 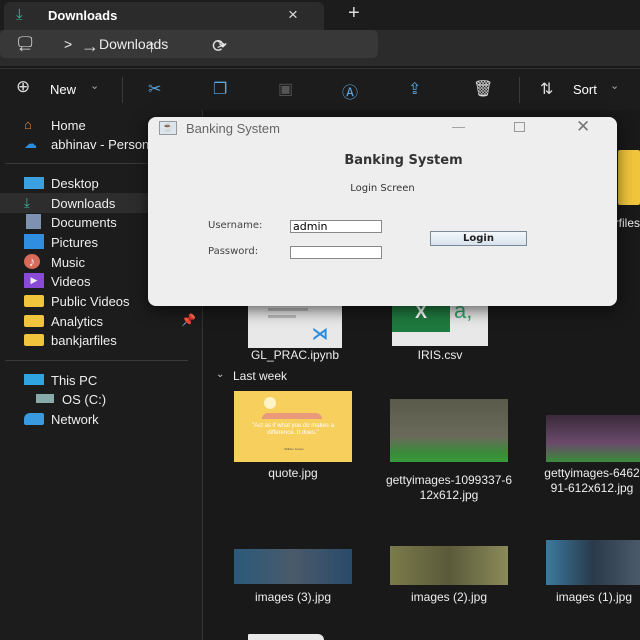 What do you see at coordinates (449, 430) in the screenshot?
I see `file-thumbnail-getty1` at bounding box center [449, 430].